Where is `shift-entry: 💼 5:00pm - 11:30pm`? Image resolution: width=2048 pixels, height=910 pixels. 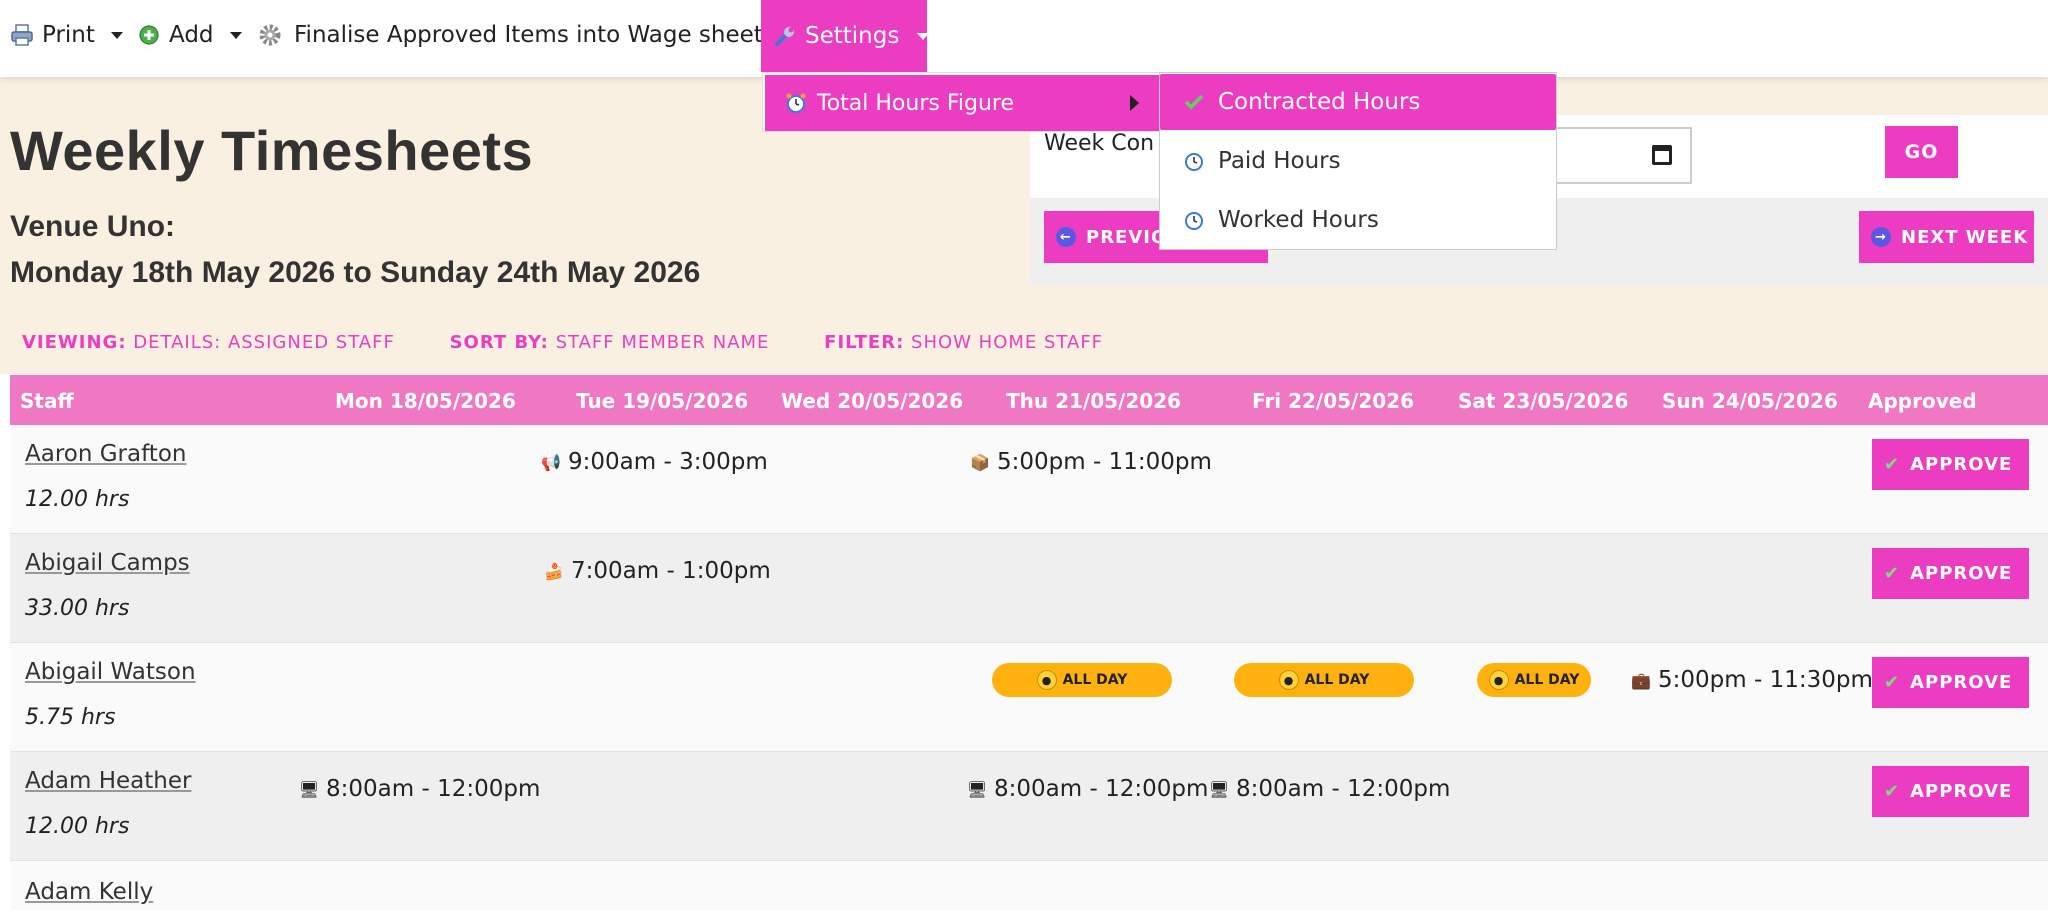 shift-entry: 💼 5:00pm - 11:30pm is located at coordinates (1751, 680).